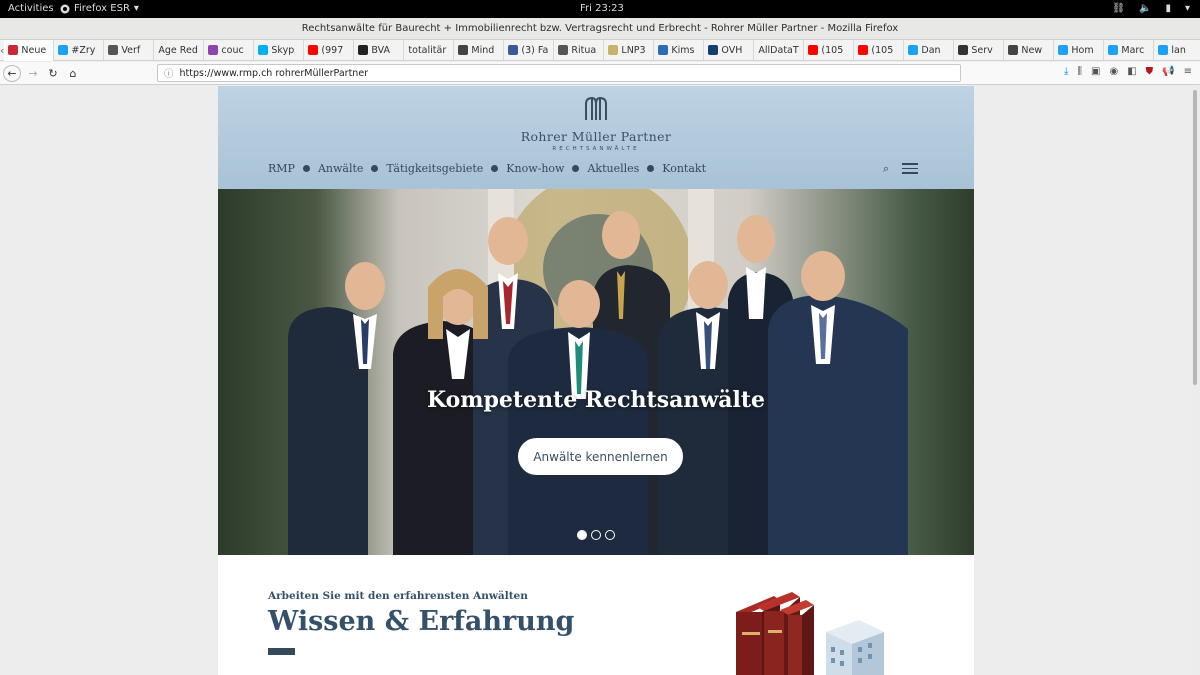 The height and width of the screenshot is (675, 1200). I want to click on cta-button: Anwälte kennenlernen, so click(600, 456).